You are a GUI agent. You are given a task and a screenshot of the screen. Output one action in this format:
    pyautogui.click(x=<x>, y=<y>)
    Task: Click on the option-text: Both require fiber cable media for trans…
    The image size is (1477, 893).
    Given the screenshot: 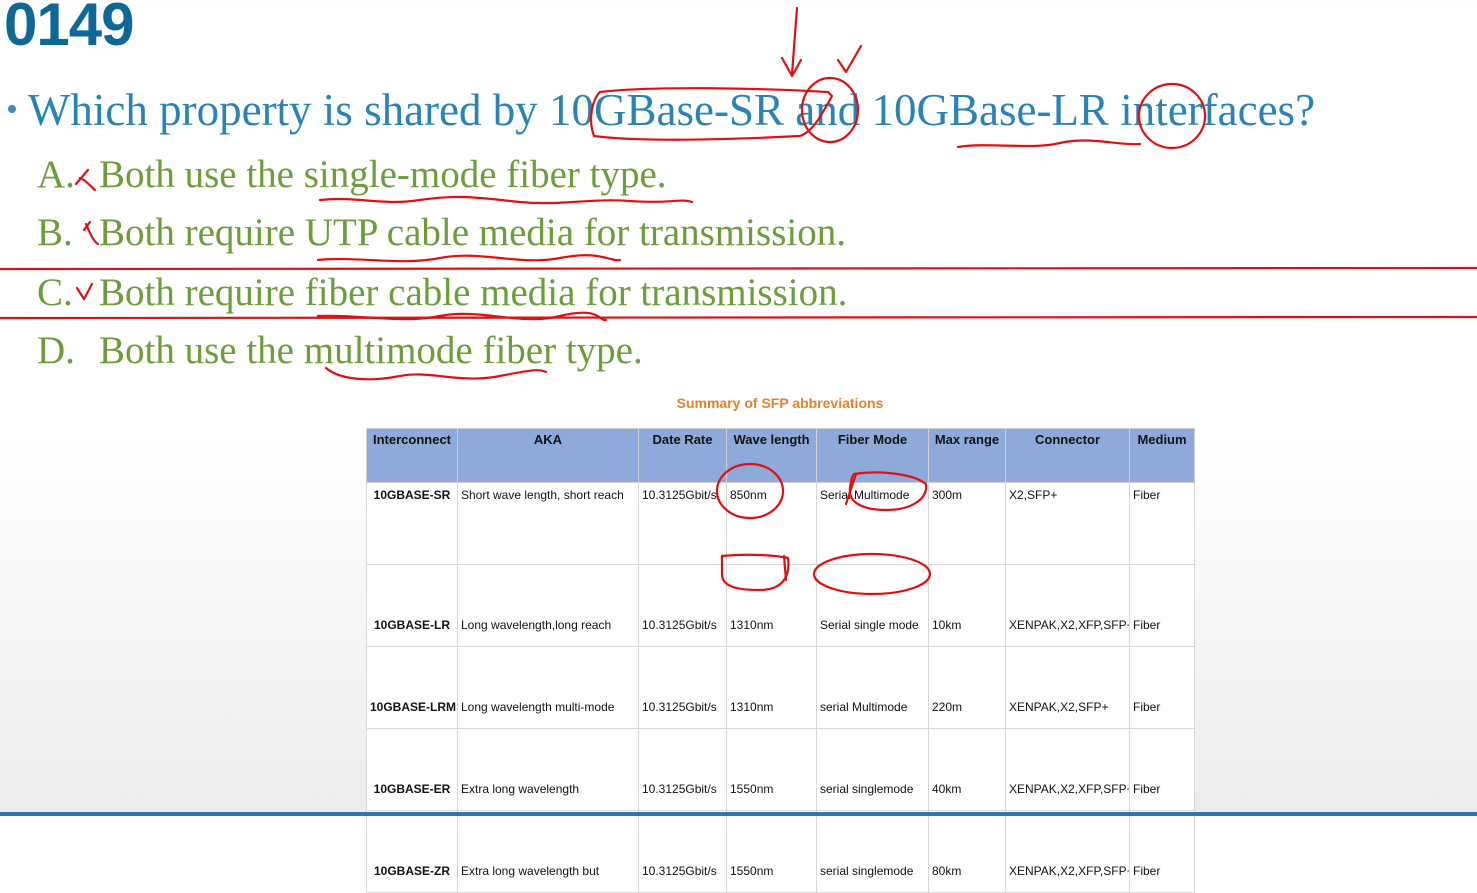 What is the action you would take?
    pyautogui.click(x=473, y=292)
    